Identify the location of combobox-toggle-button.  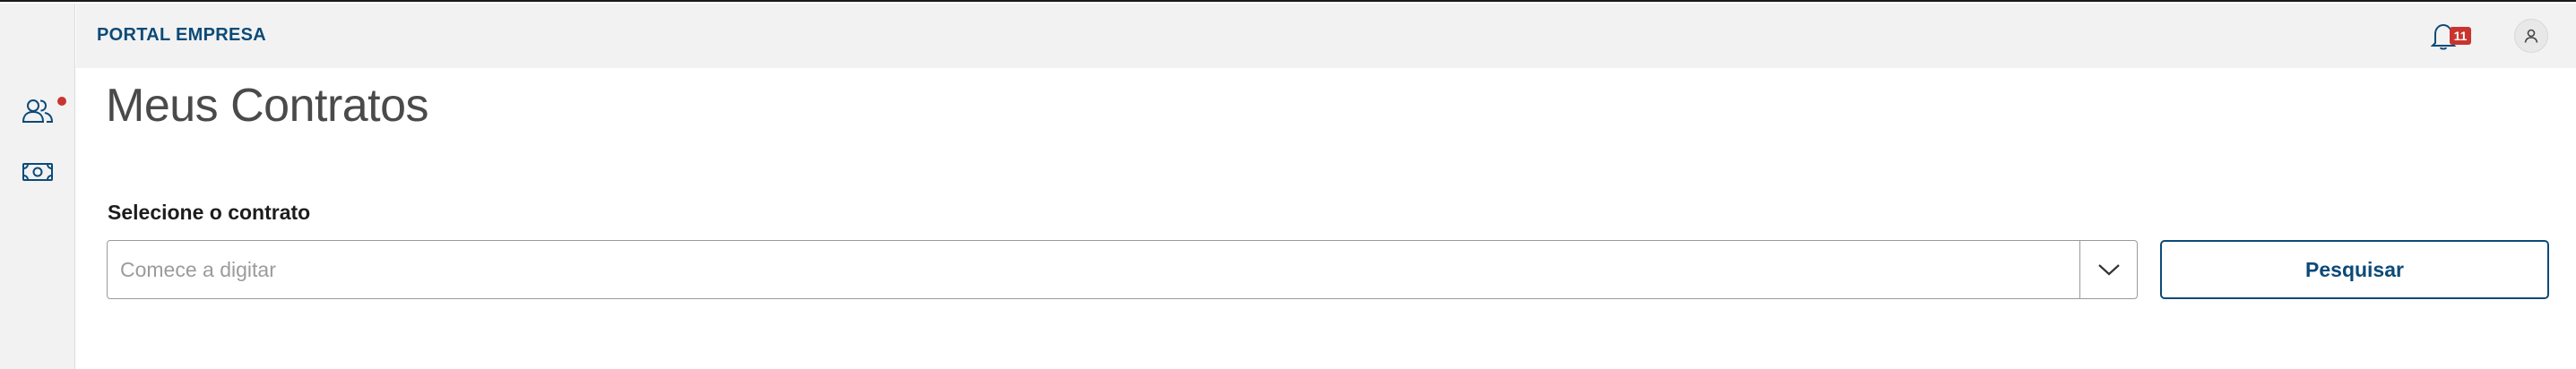
(2108, 269).